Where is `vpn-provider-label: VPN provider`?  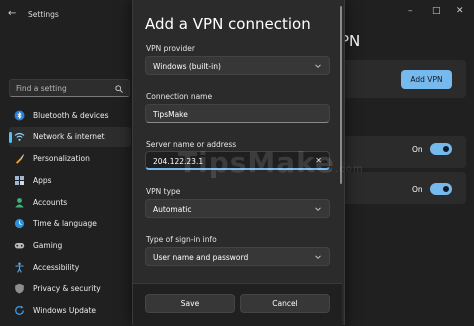
vpn-provider-label: VPN provider is located at coordinates (170, 48).